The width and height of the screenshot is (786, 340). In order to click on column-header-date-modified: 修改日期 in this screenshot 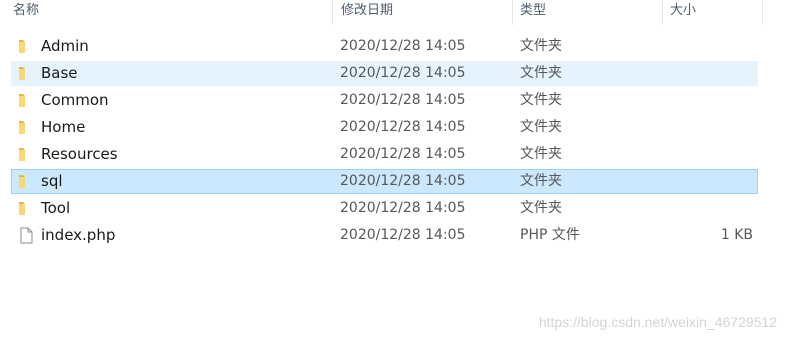, I will do `click(426, 12)`.